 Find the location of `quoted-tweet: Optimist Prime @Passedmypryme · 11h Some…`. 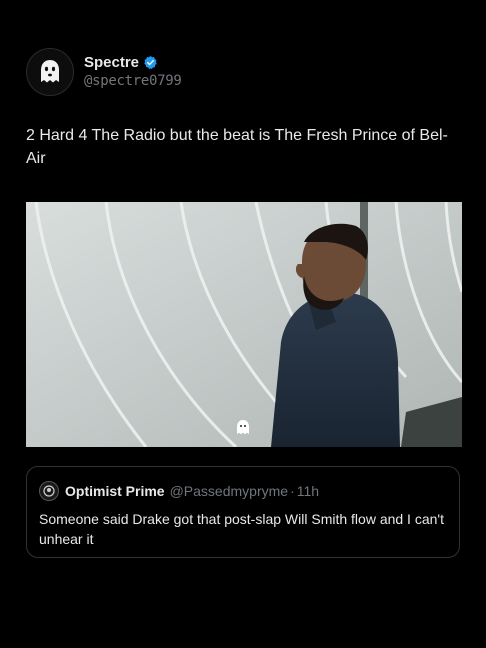

quoted-tweet: Optimist Prime @Passedmypryme · 11h Some… is located at coordinates (243, 512).